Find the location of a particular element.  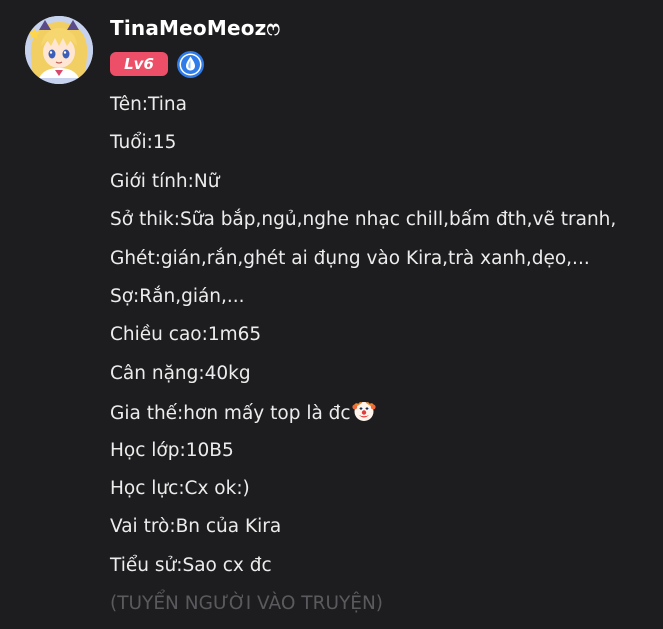

anime-girl-avatar-icon is located at coordinates (59, 50).